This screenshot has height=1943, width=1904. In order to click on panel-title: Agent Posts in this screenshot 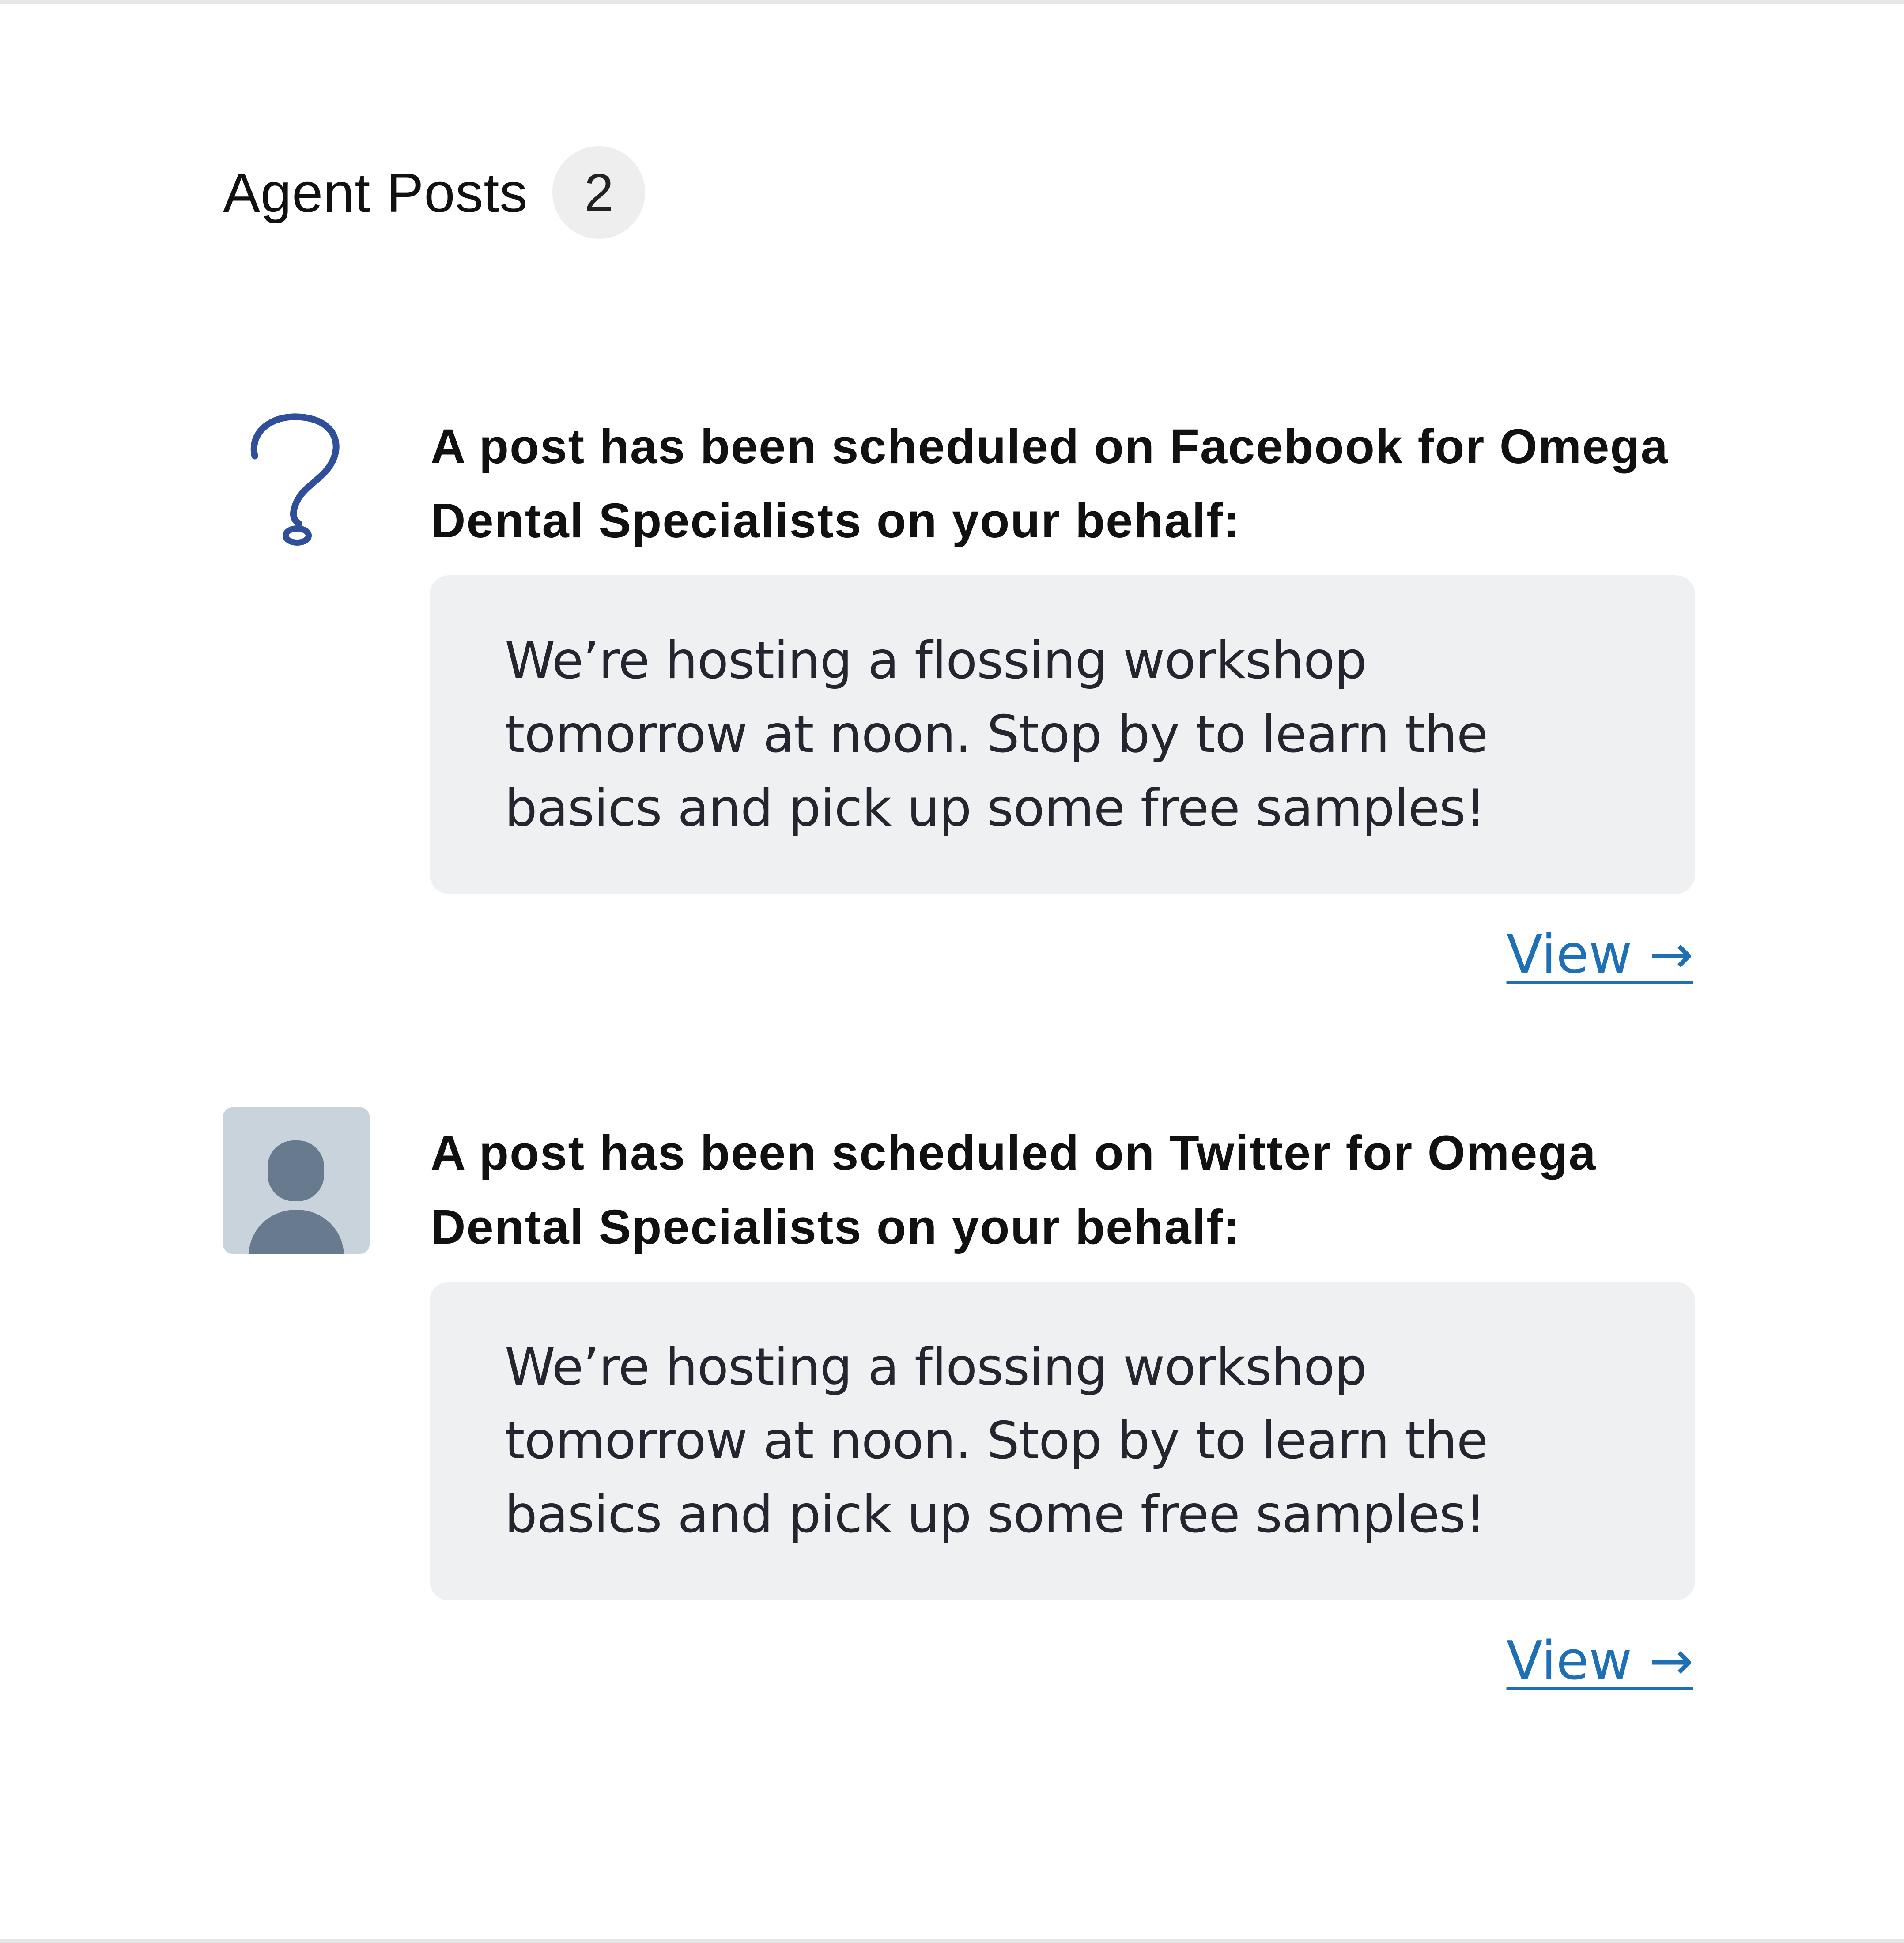, I will do `click(375, 193)`.